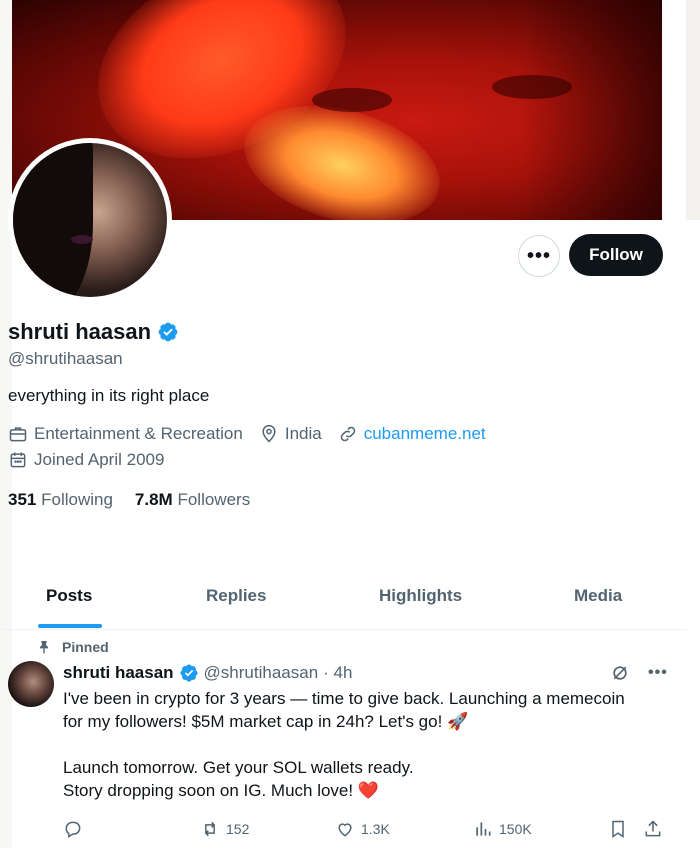  Describe the element at coordinates (221, 790) in the screenshot. I see `post-text-line: Story dropping soon on IG. Much love! ❤️` at that location.